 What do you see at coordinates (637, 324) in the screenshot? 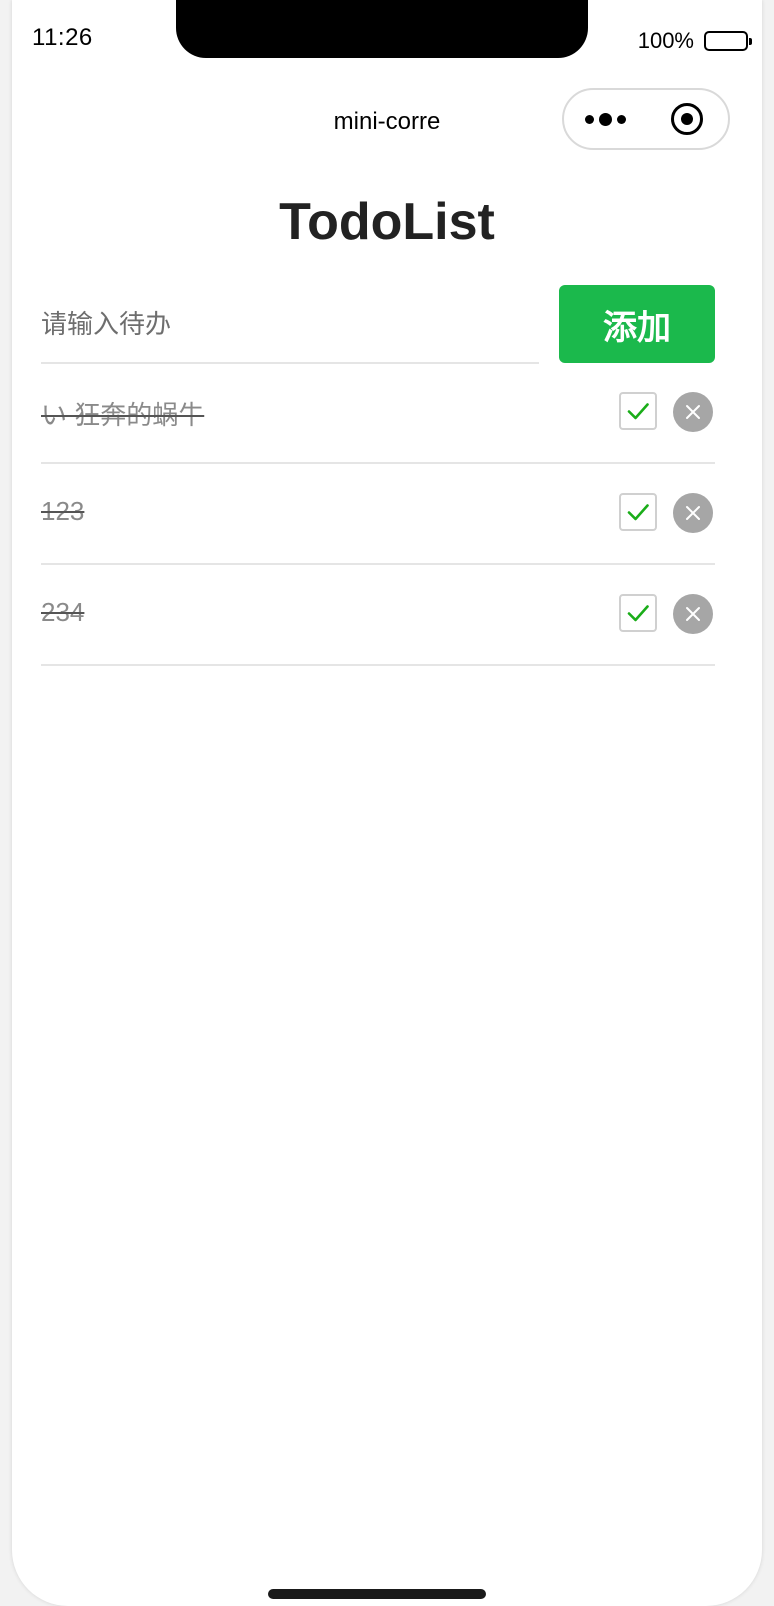
I see `add-button: 添加` at bounding box center [637, 324].